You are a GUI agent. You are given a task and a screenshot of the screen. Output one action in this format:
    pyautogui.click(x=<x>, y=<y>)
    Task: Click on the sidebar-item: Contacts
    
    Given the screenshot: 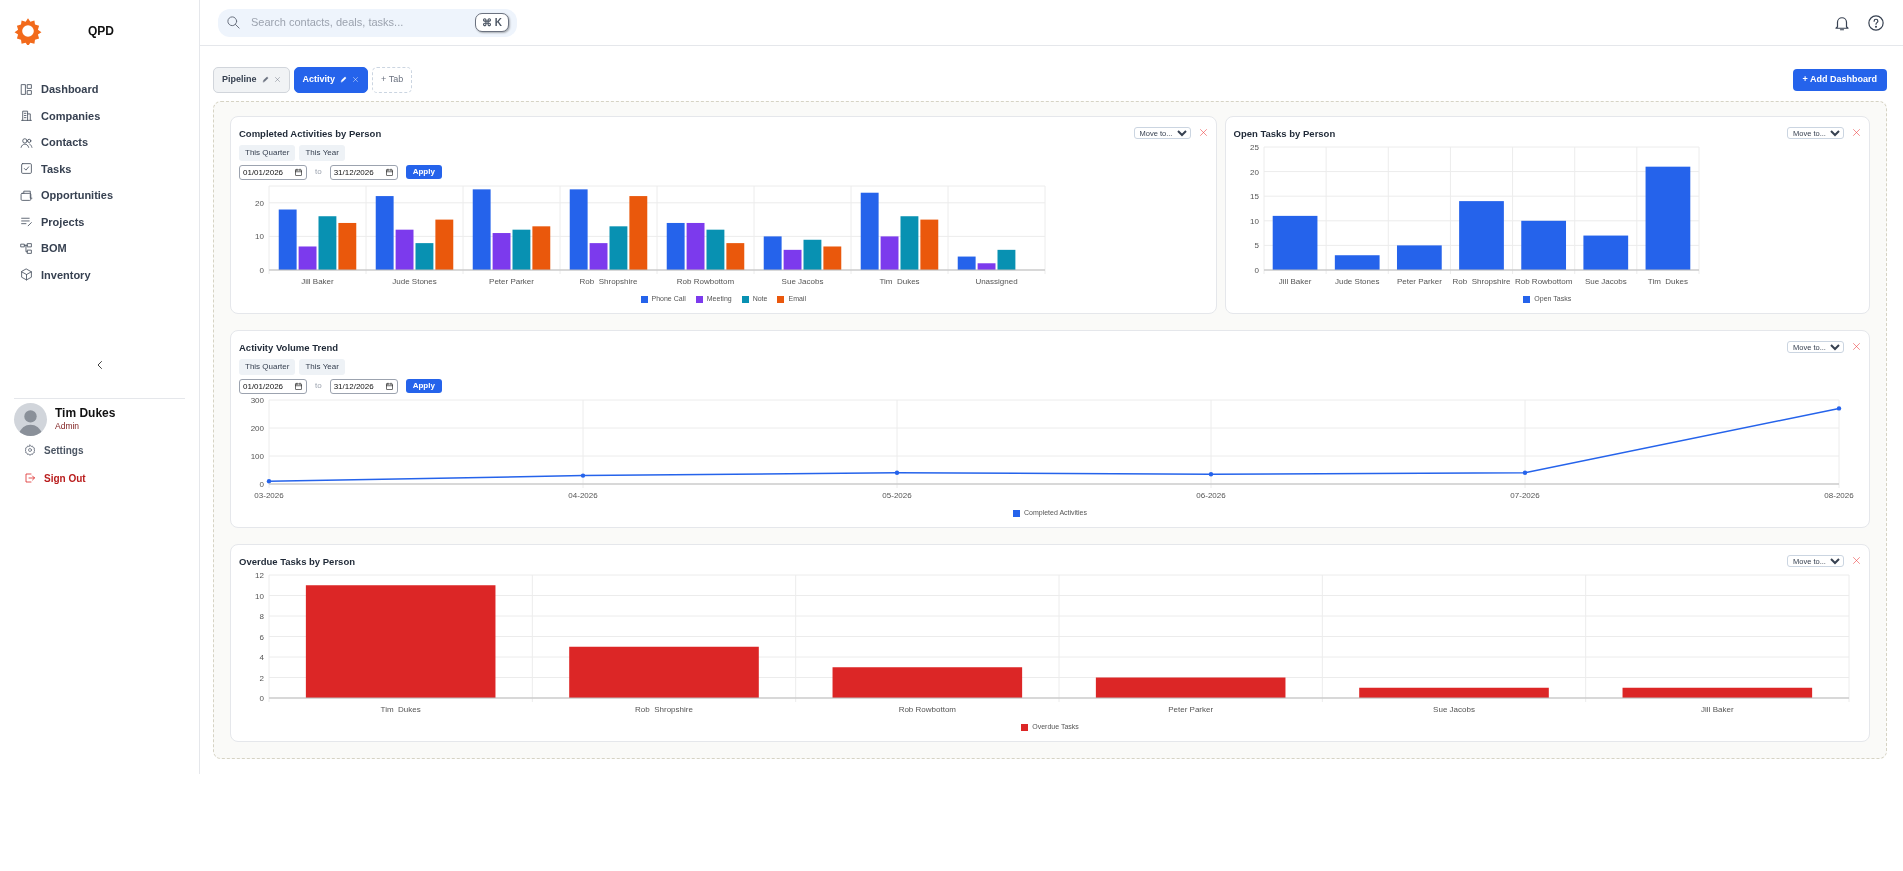 What is the action you would take?
    pyautogui.click(x=99, y=142)
    